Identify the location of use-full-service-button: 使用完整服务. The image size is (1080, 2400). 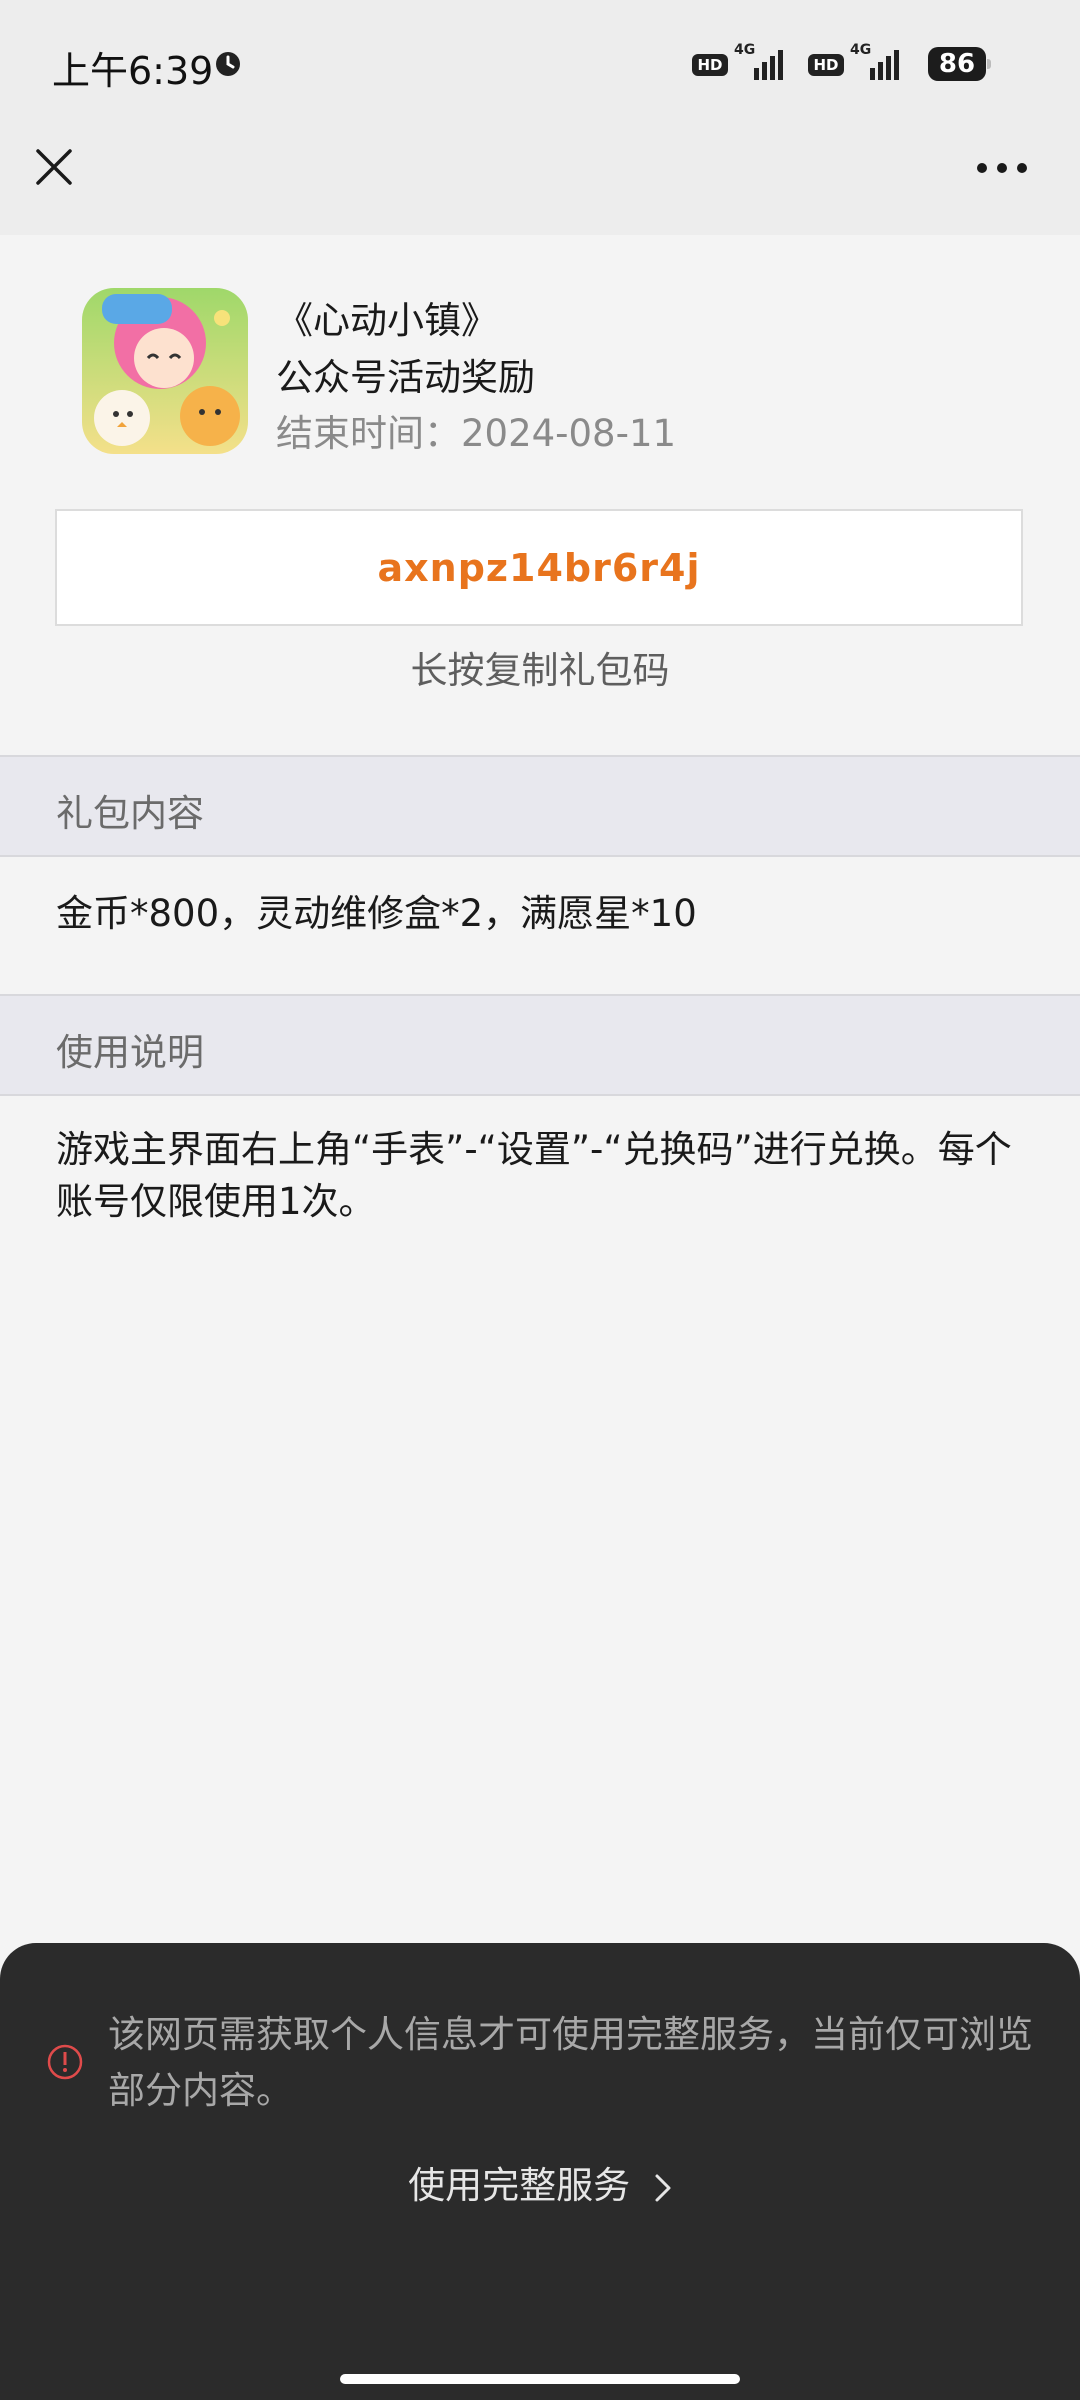
(540, 2182).